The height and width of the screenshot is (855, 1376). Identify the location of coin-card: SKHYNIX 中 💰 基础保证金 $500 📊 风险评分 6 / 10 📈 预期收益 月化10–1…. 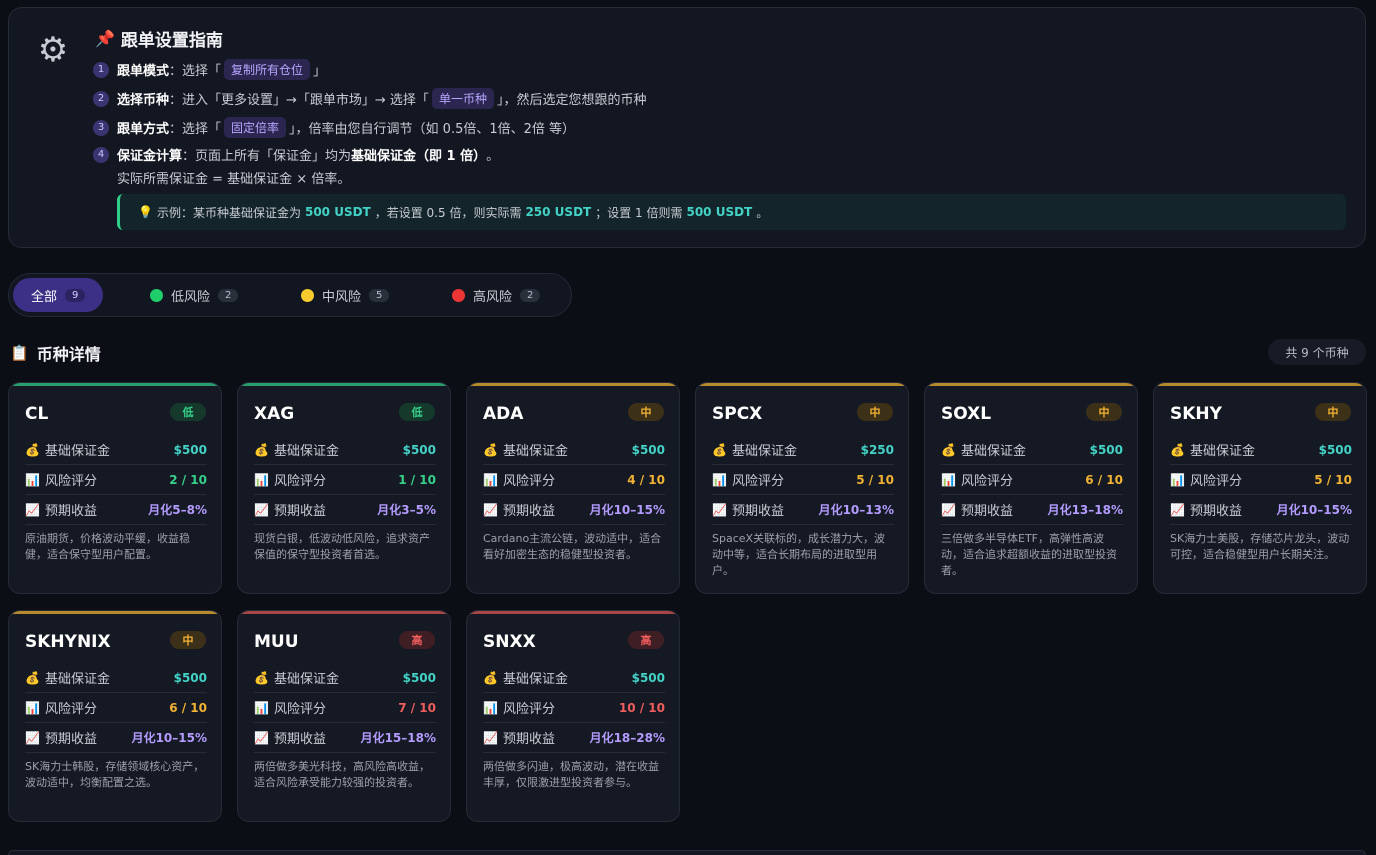
(115, 716).